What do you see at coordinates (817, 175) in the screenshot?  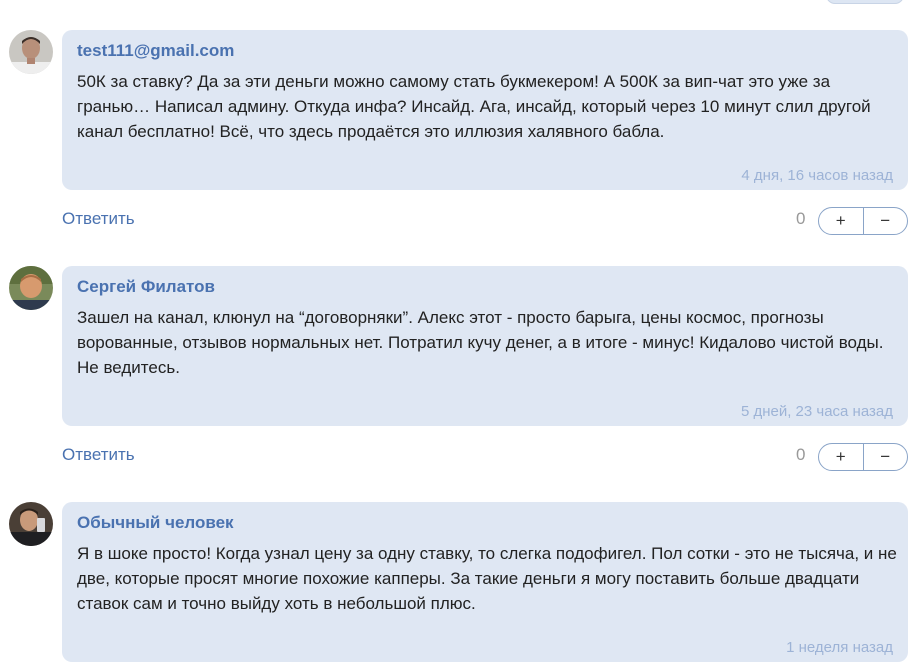 I see `comment-timestamp: 4 дня, 16 часов назад` at bounding box center [817, 175].